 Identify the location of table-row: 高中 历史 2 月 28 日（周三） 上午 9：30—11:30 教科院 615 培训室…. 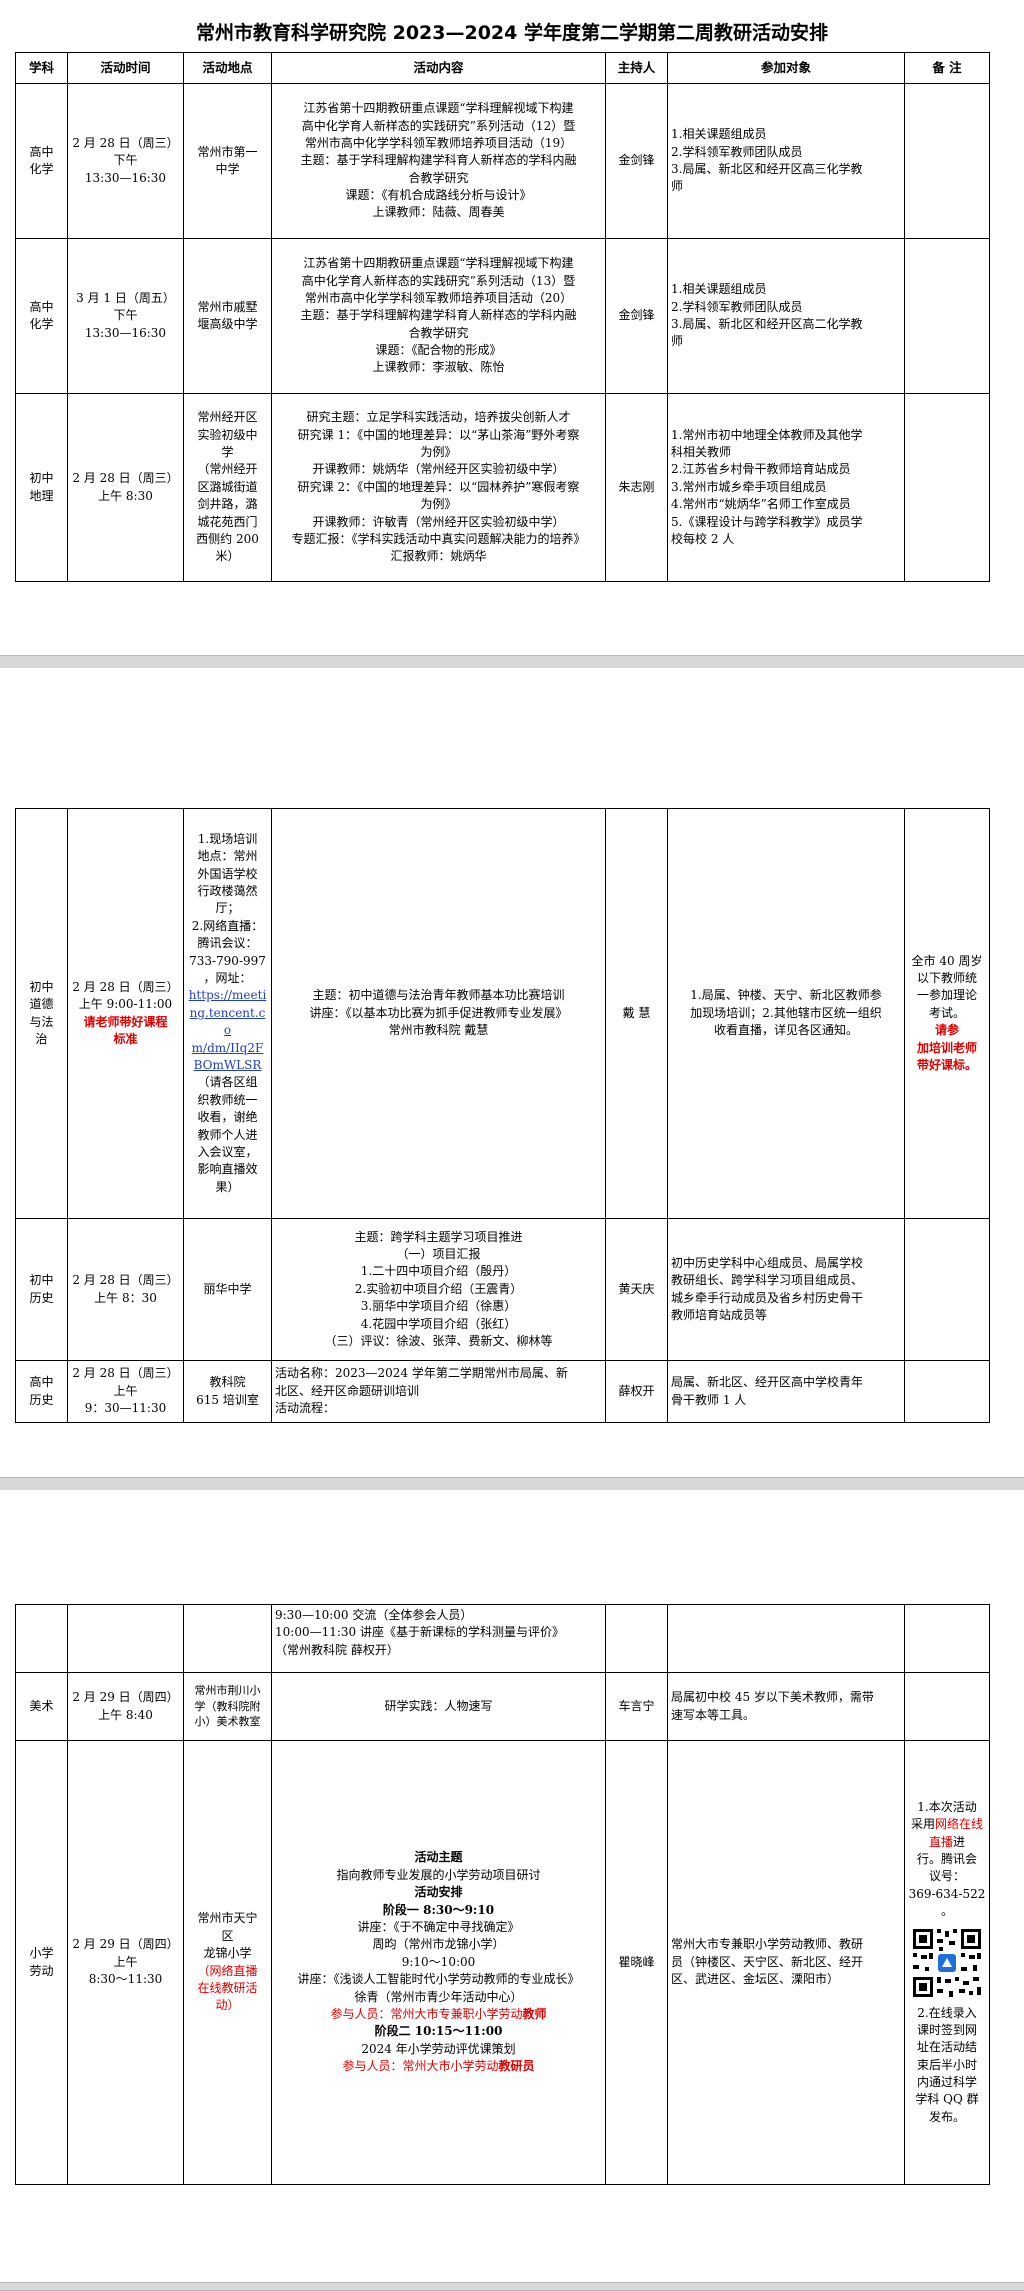
(502, 1391).